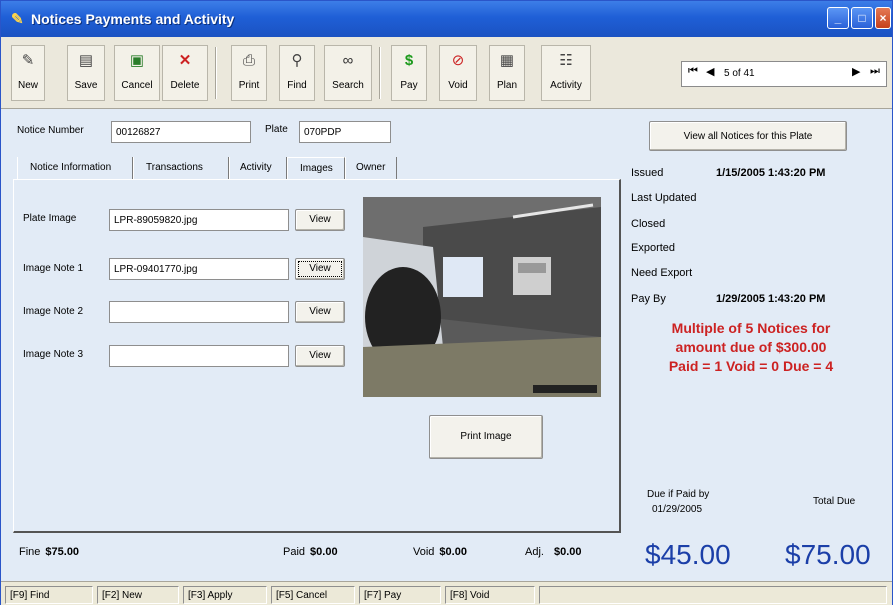 This screenshot has width=893, height=605. I want to click on plate-field: 070PDP, so click(345, 132).